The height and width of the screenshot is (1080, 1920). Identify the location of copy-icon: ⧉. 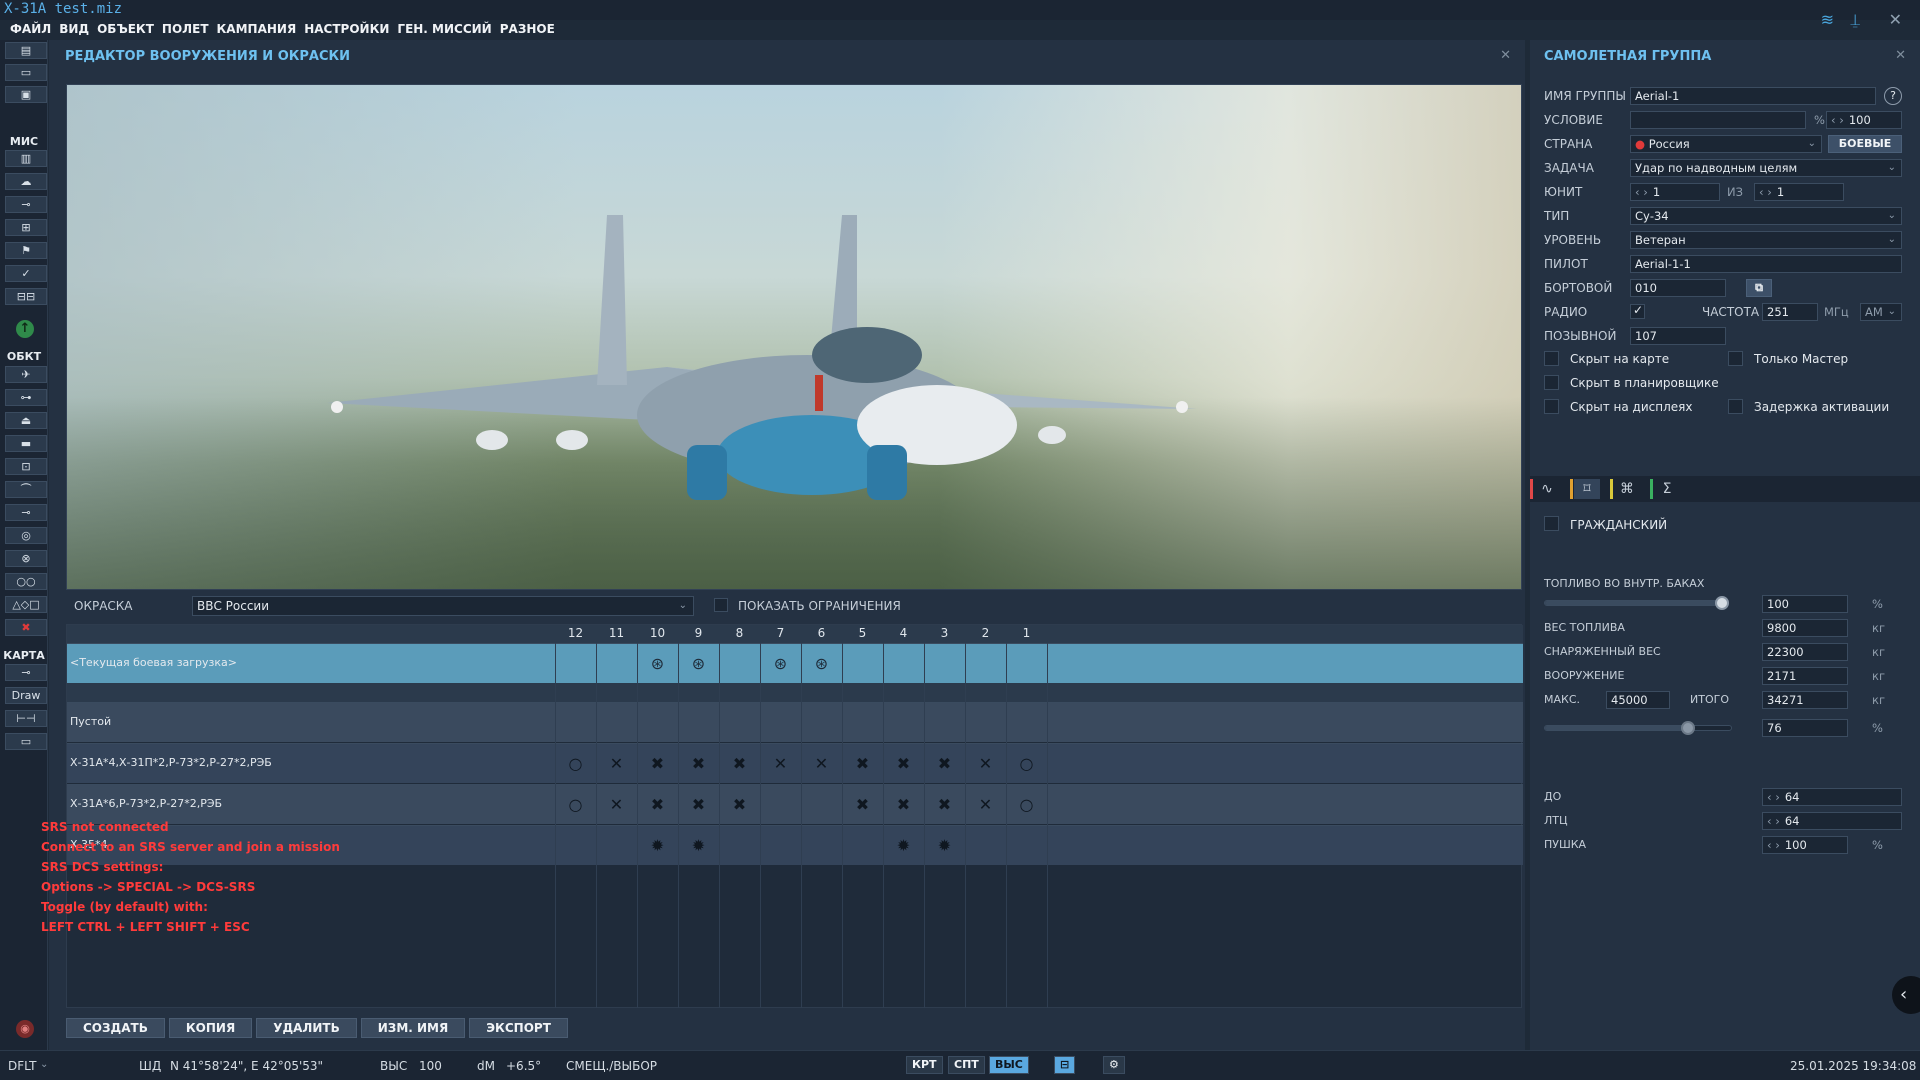
(1759, 288).